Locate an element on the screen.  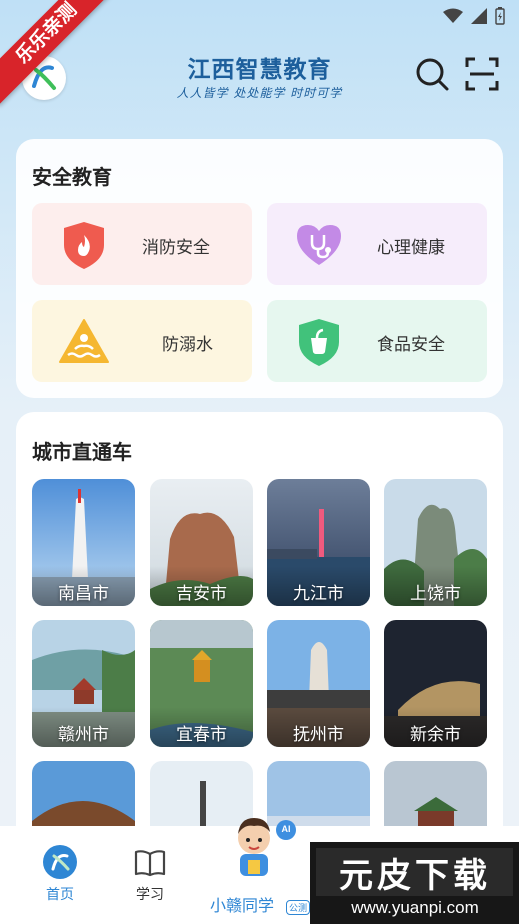
search-icon is located at coordinates (432, 74).